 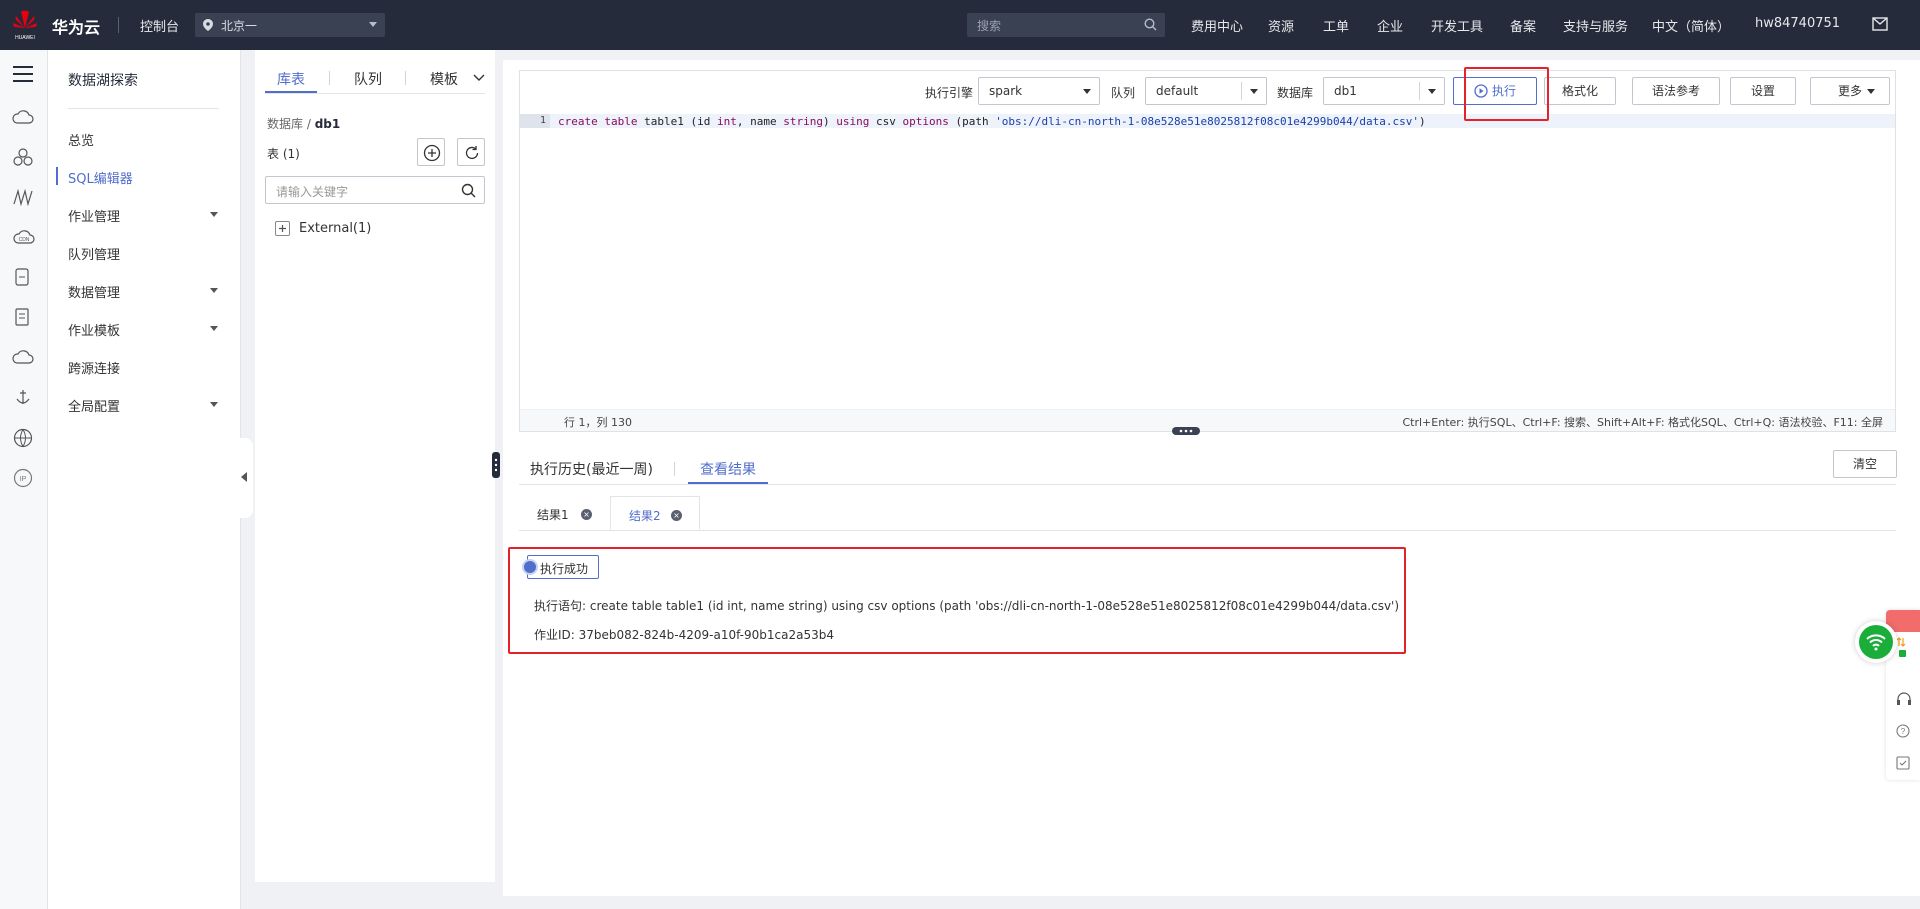 What do you see at coordinates (530, 567) in the screenshot?
I see `success-icon` at bounding box center [530, 567].